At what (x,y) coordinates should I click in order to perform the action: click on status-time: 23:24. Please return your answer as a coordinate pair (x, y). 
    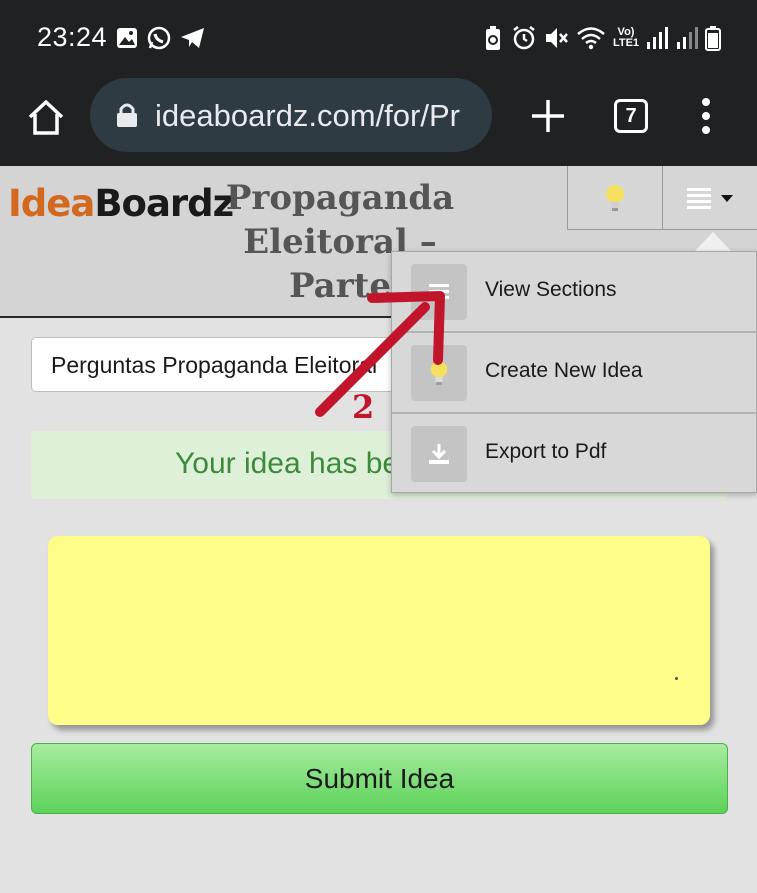
    Looking at the image, I should click on (72, 37).